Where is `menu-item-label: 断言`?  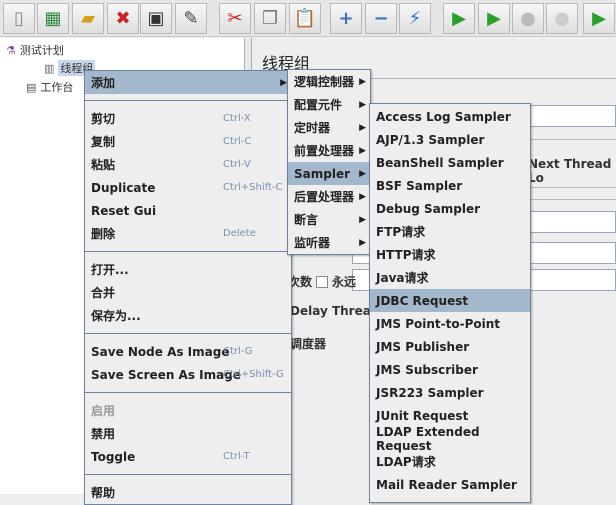 menu-item-label: 断言 is located at coordinates (306, 220).